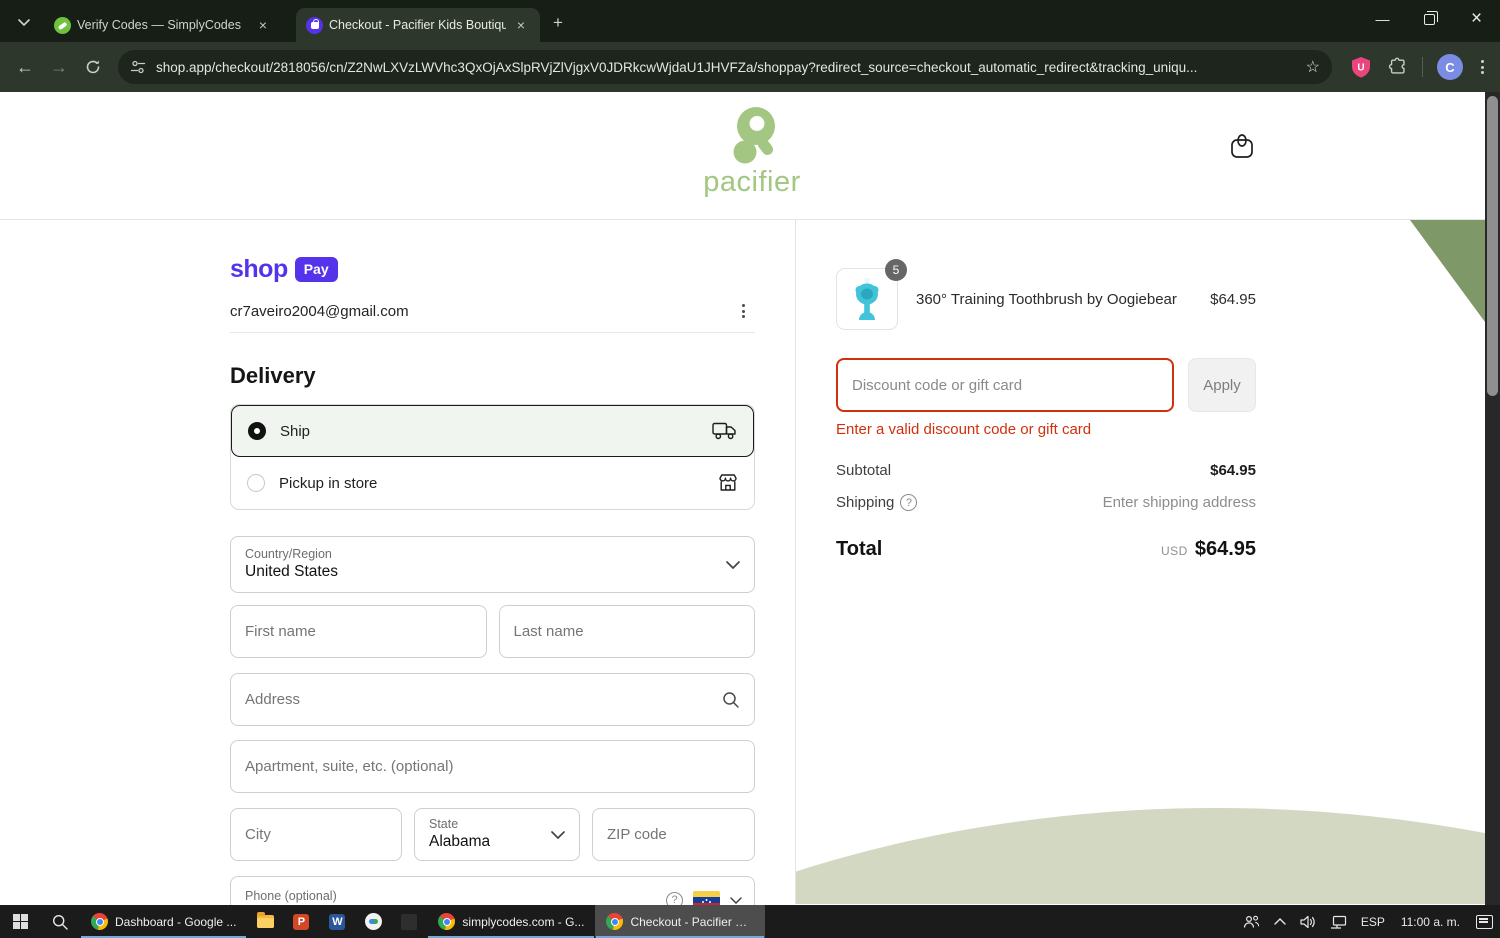 The height and width of the screenshot is (938, 1500). I want to click on clock: 11:00 a. m., so click(1430, 922).